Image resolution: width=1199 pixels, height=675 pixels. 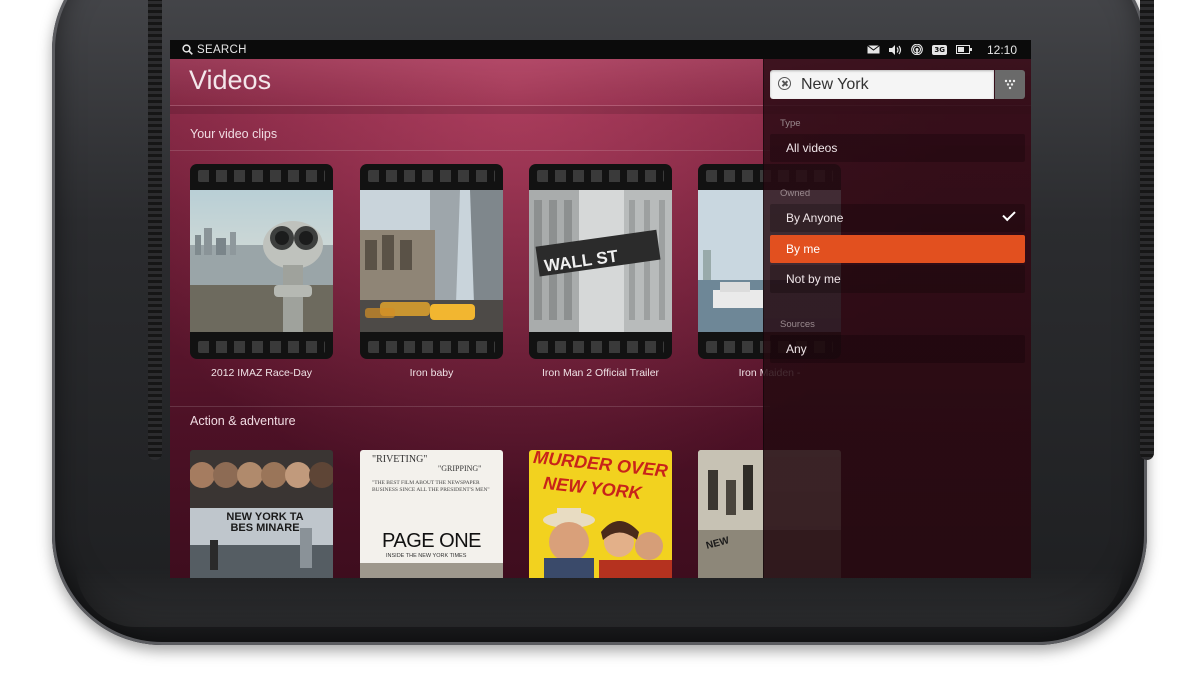 What do you see at coordinates (917, 49) in the screenshot?
I see `wifi-icon` at bounding box center [917, 49].